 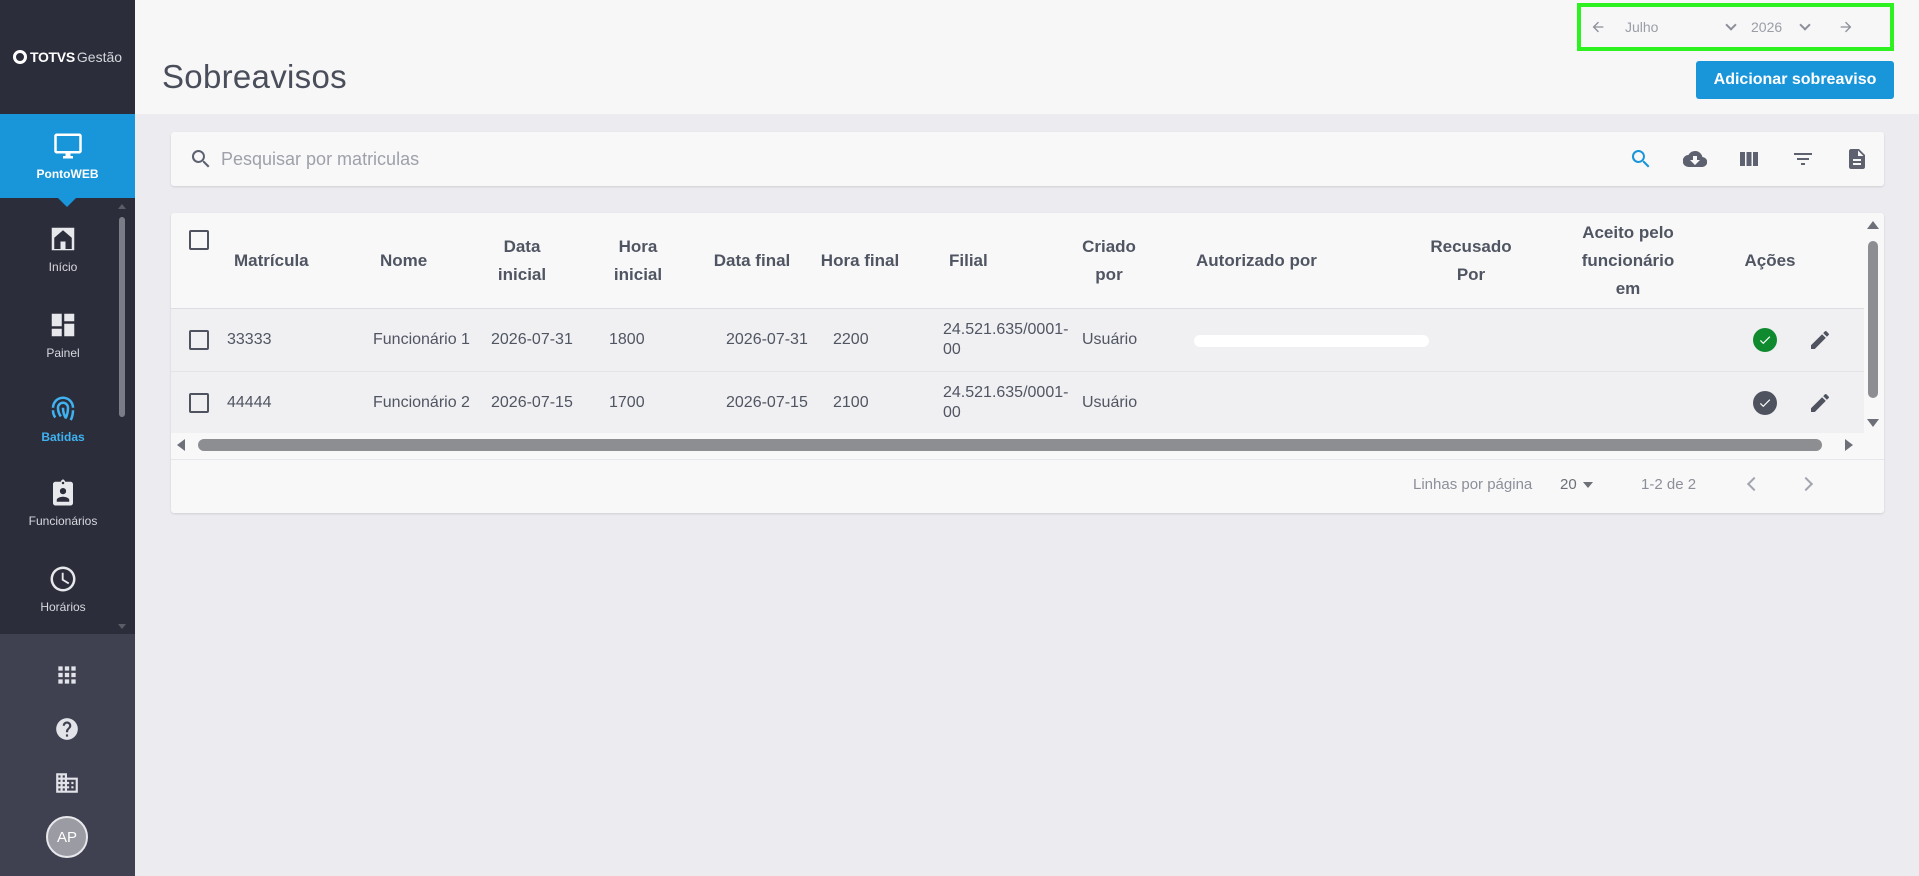 What do you see at coordinates (1873, 423) in the screenshot?
I see `scroll-down-icon` at bounding box center [1873, 423].